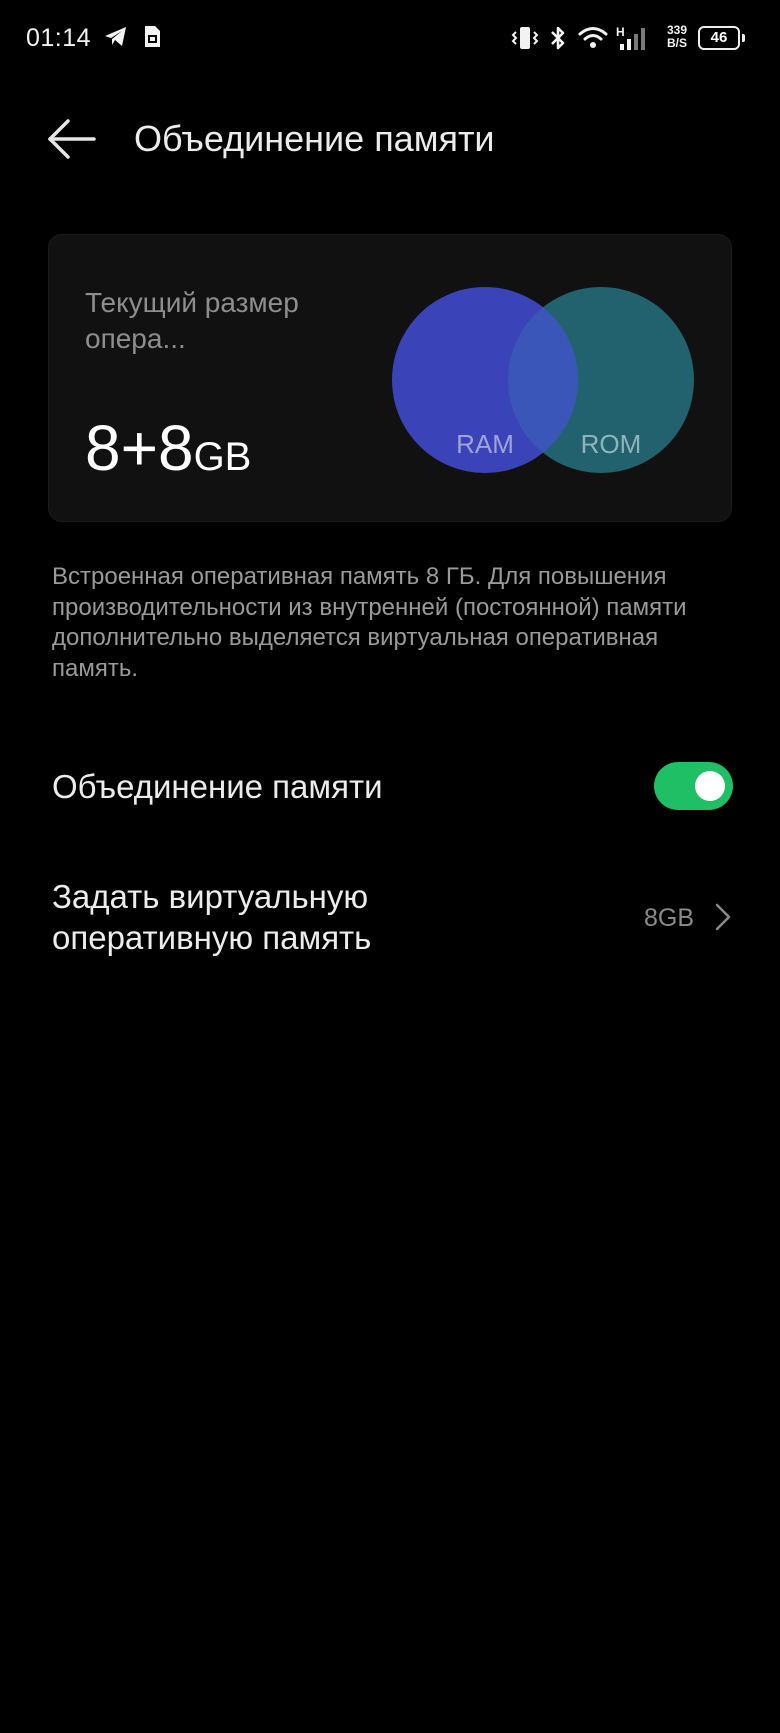  Describe the element at coordinates (634, 40) in the screenshot. I see `signal-icon: H` at that location.